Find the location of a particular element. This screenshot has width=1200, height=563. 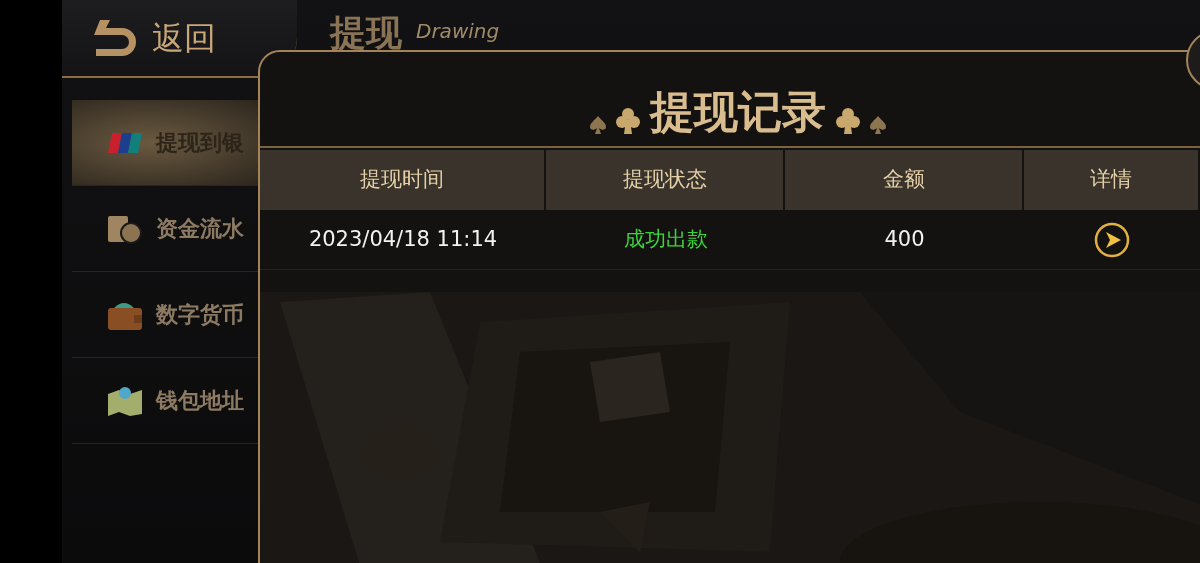

column-header: 提现状态 is located at coordinates (665, 180).